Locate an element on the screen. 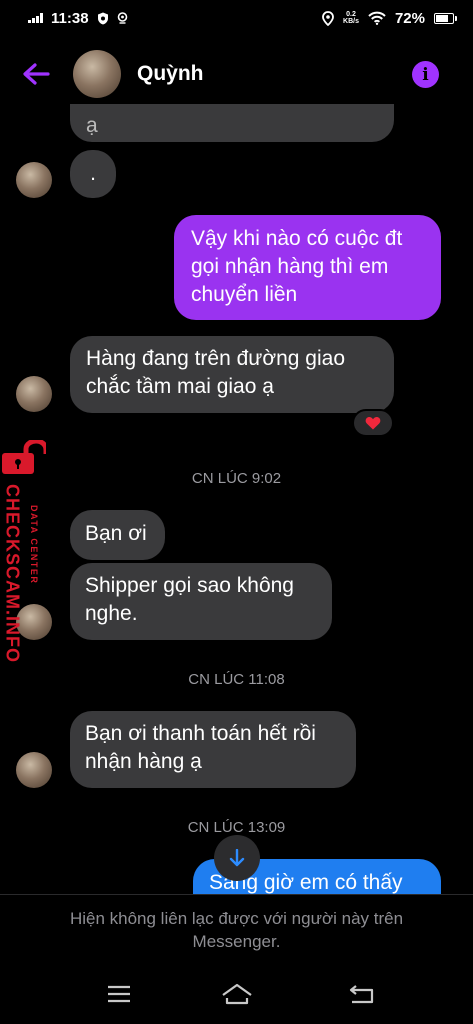  scroll-to-bottom-button is located at coordinates (237, 858).